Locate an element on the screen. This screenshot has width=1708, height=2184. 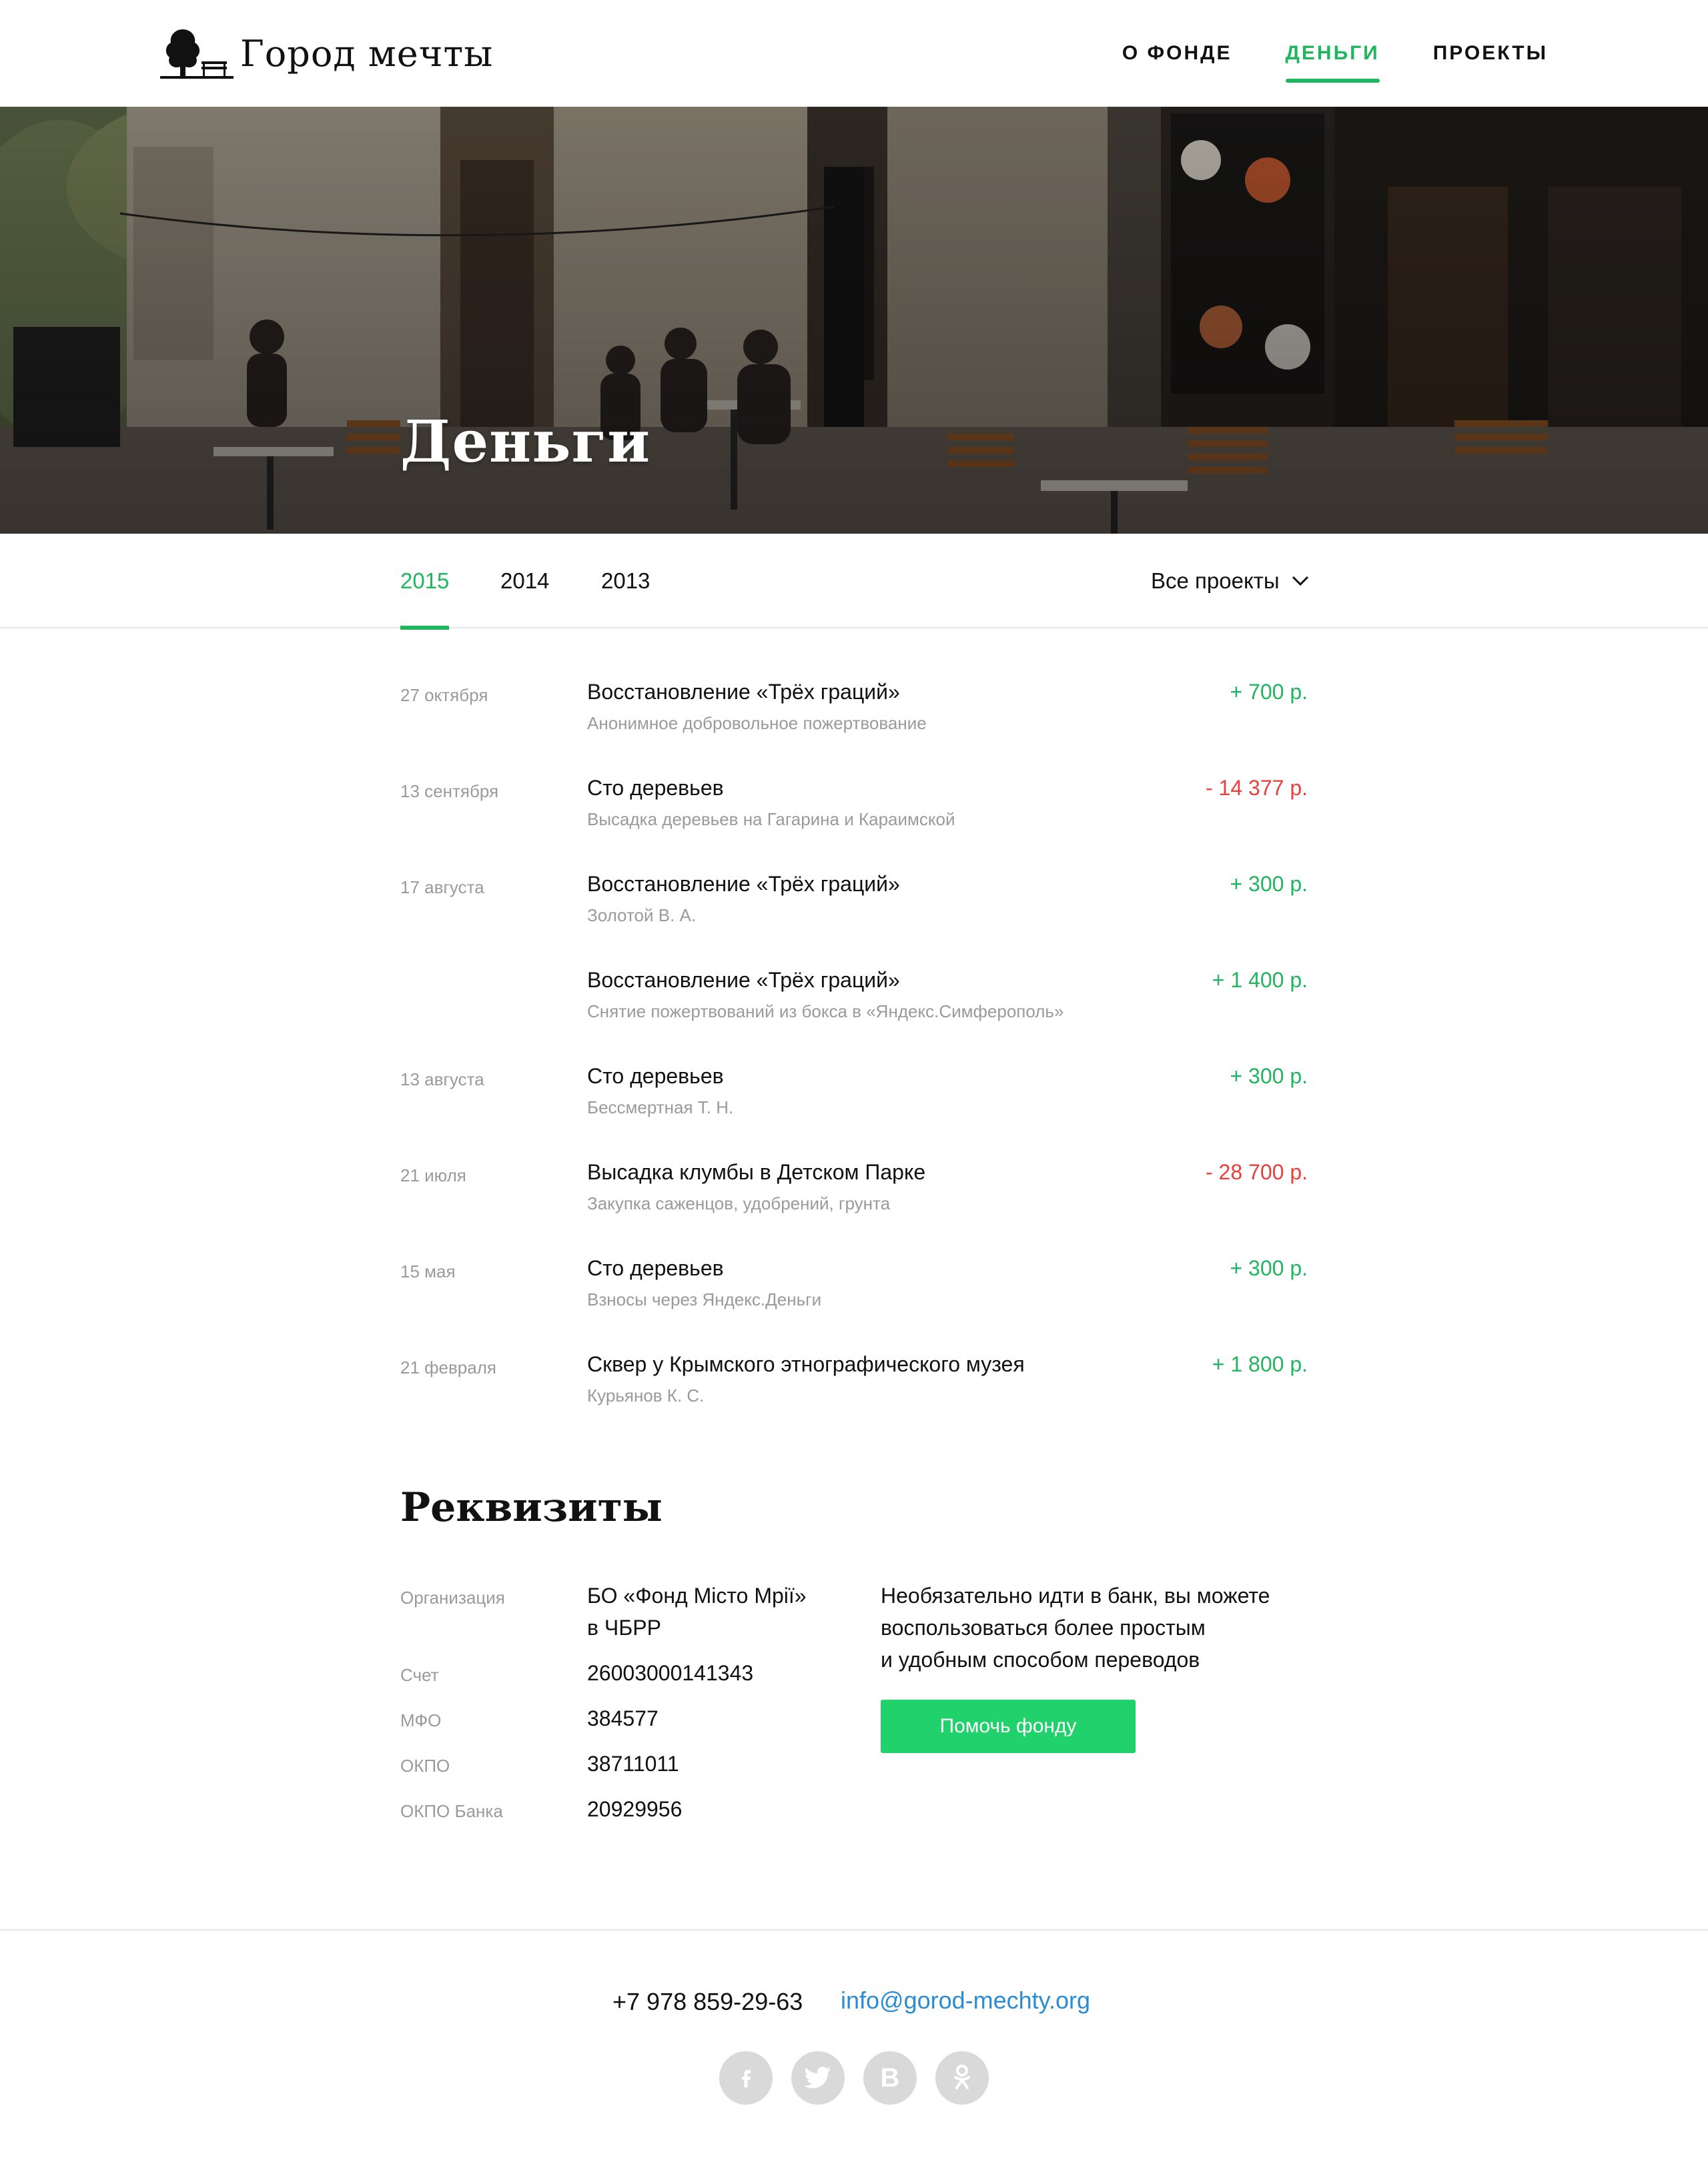
site-logo: Город мечты is located at coordinates (327, 54).